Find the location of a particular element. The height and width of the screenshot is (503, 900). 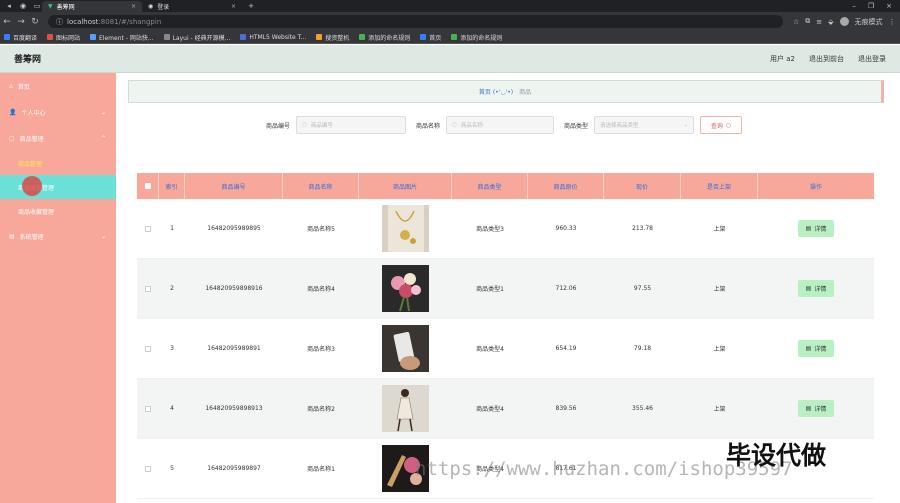

cell-index: 2 is located at coordinates (172, 288).